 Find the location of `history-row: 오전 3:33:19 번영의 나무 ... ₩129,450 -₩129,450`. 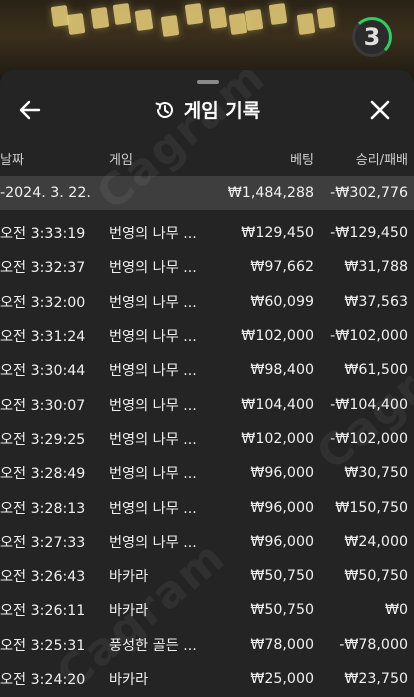

history-row: 오전 3:33:19 번영의 나무 ... ₩129,450 -₩129,450 is located at coordinates (207, 233).